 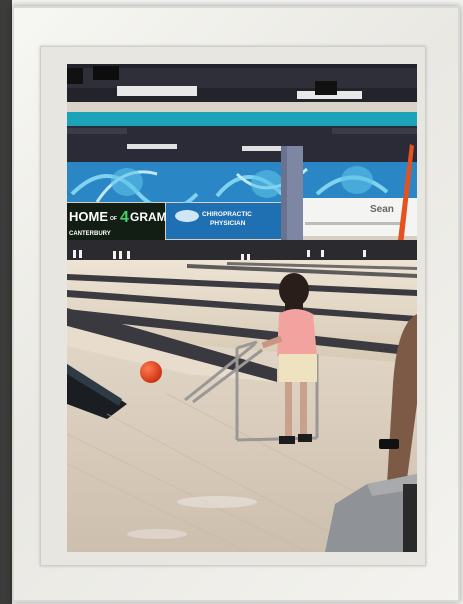 I want to click on sign-sub: CANTERBURY, so click(x=90, y=234).